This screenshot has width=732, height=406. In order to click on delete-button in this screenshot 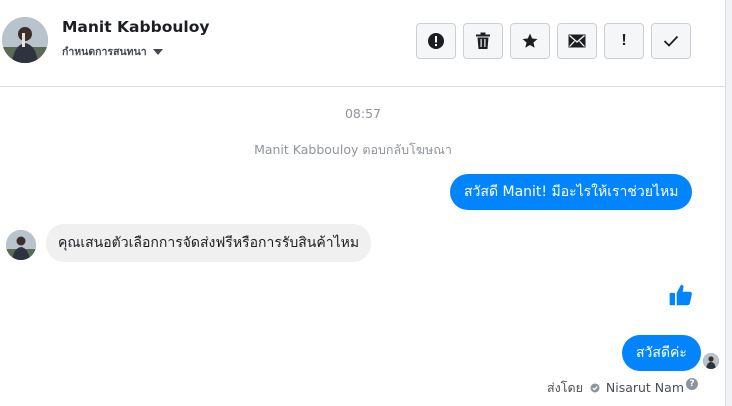, I will do `click(483, 41)`.